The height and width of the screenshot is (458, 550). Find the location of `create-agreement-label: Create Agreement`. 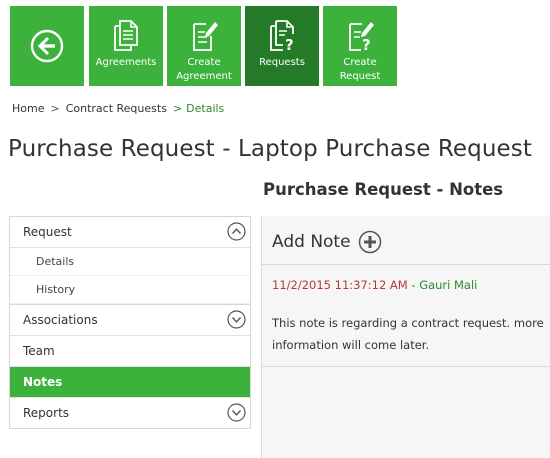

create-agreement-label: Create Agreement is located at coordinates (204, 69).